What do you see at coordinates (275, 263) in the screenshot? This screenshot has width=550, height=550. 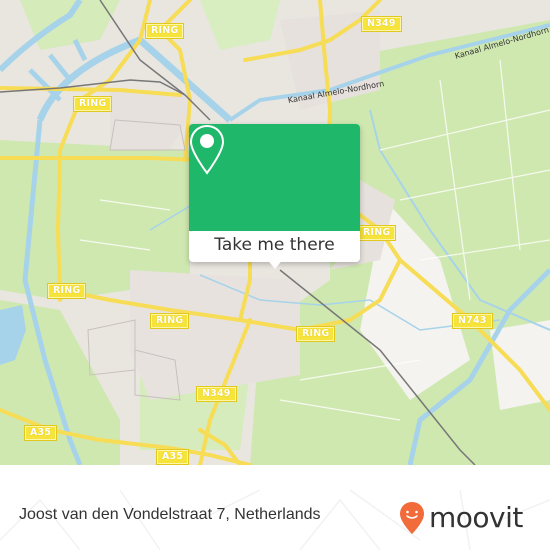 I see `popup-pointer` at bounding box center [275, 263].